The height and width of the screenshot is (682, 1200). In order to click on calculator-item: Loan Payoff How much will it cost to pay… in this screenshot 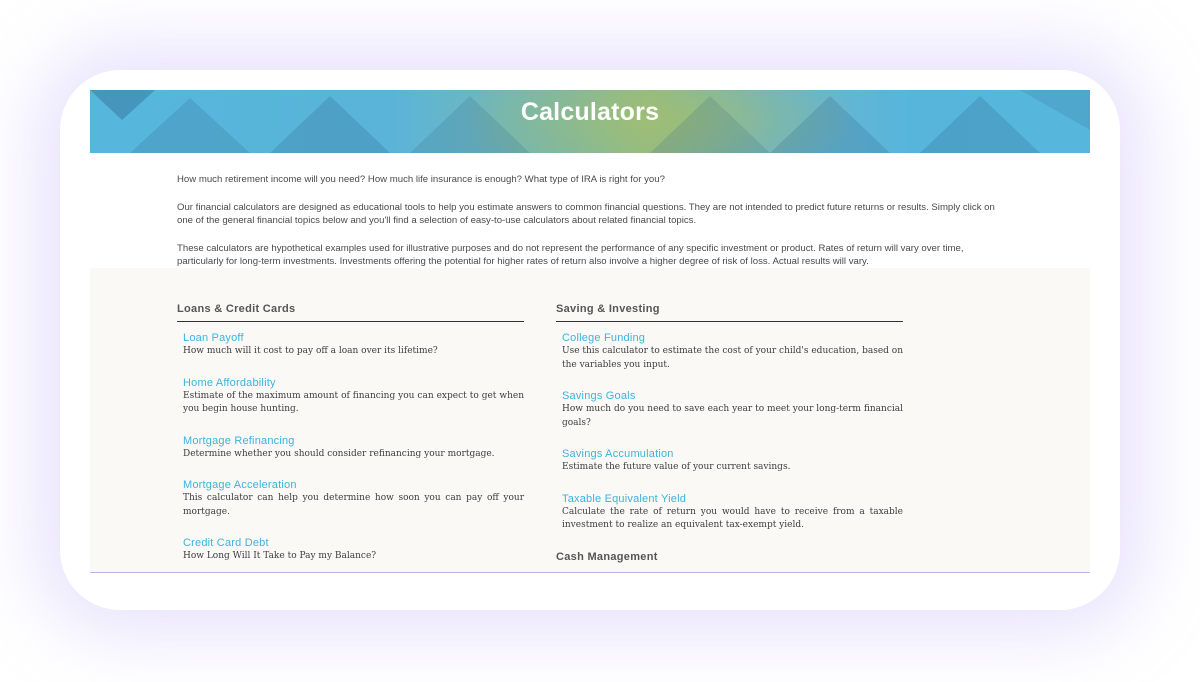, I will do `click(353, 345)`.